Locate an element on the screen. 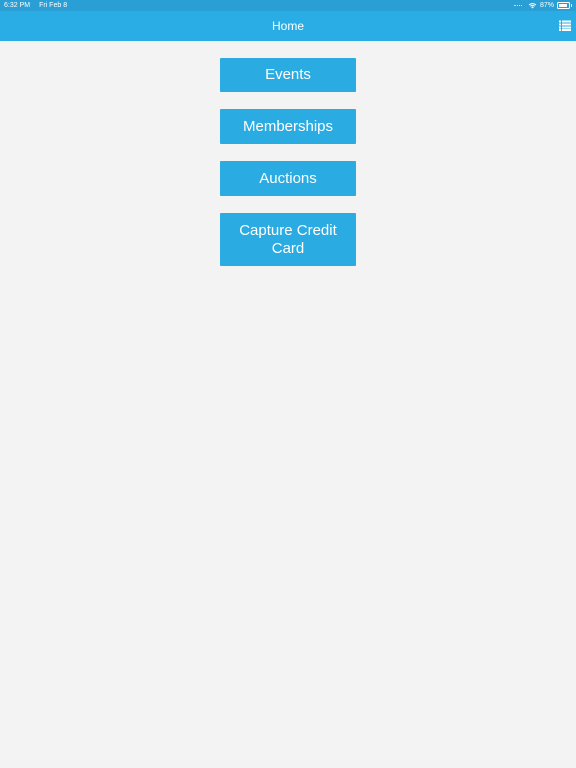 This screenshot has width=576, height=768. battery-icon is located at coordinates (564, 5).